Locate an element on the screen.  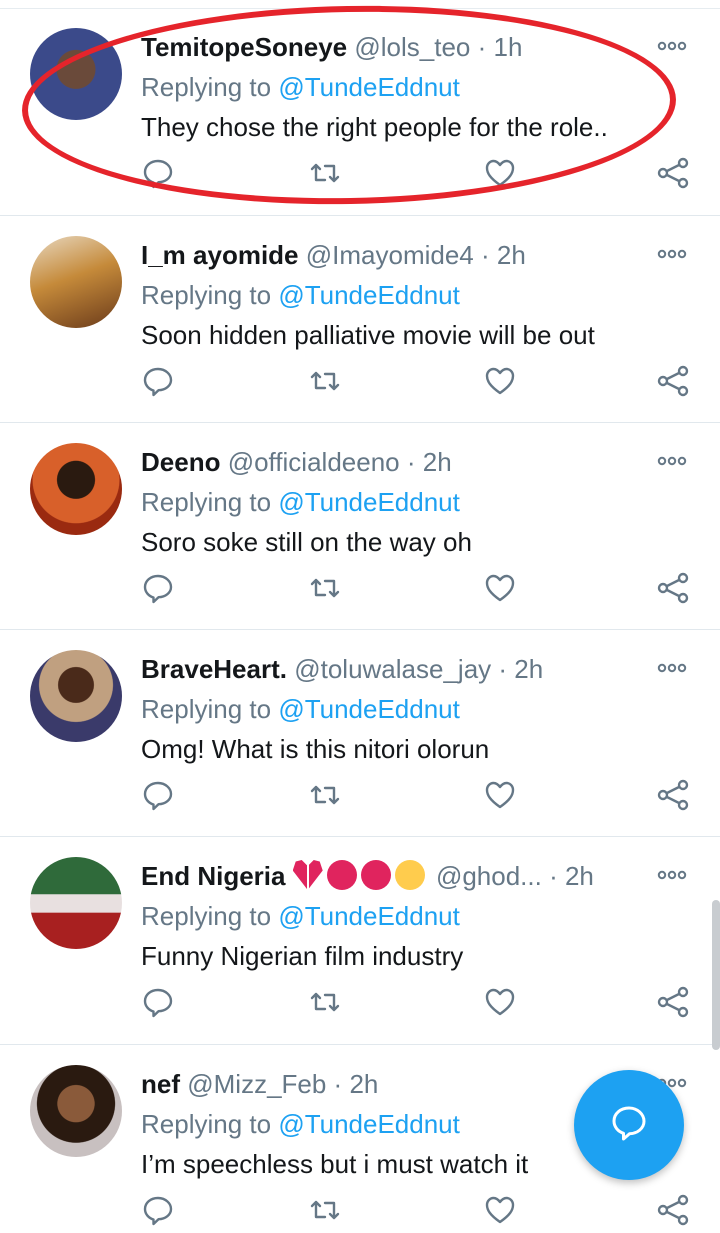
tweet-header: End Nigeria @ghod... · 2h is located at coordinates (385, 876).